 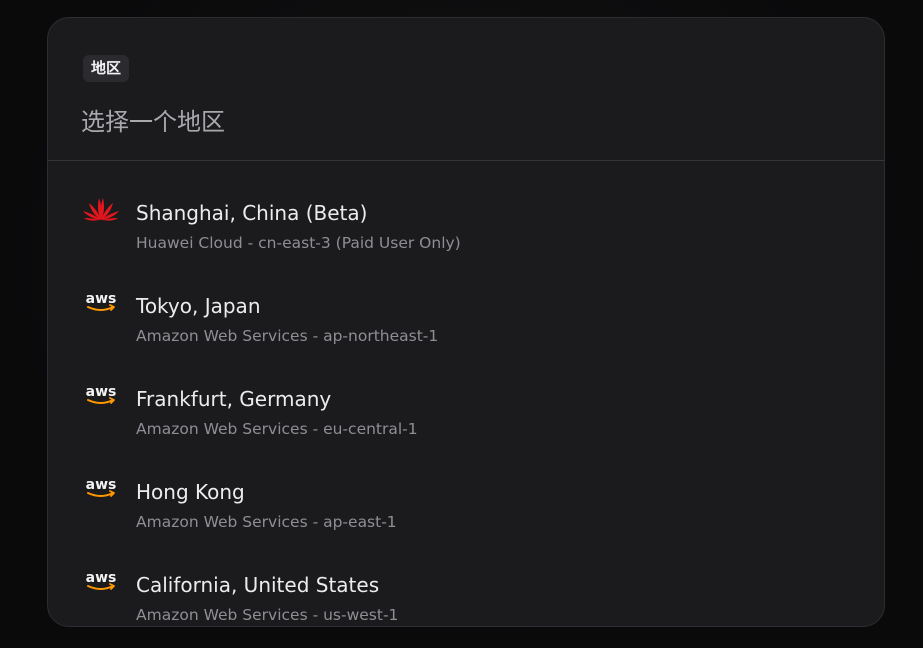 I want to click on region-subtitle: Amazon Web Services - ap-east-1, so click(x=266, y=522).